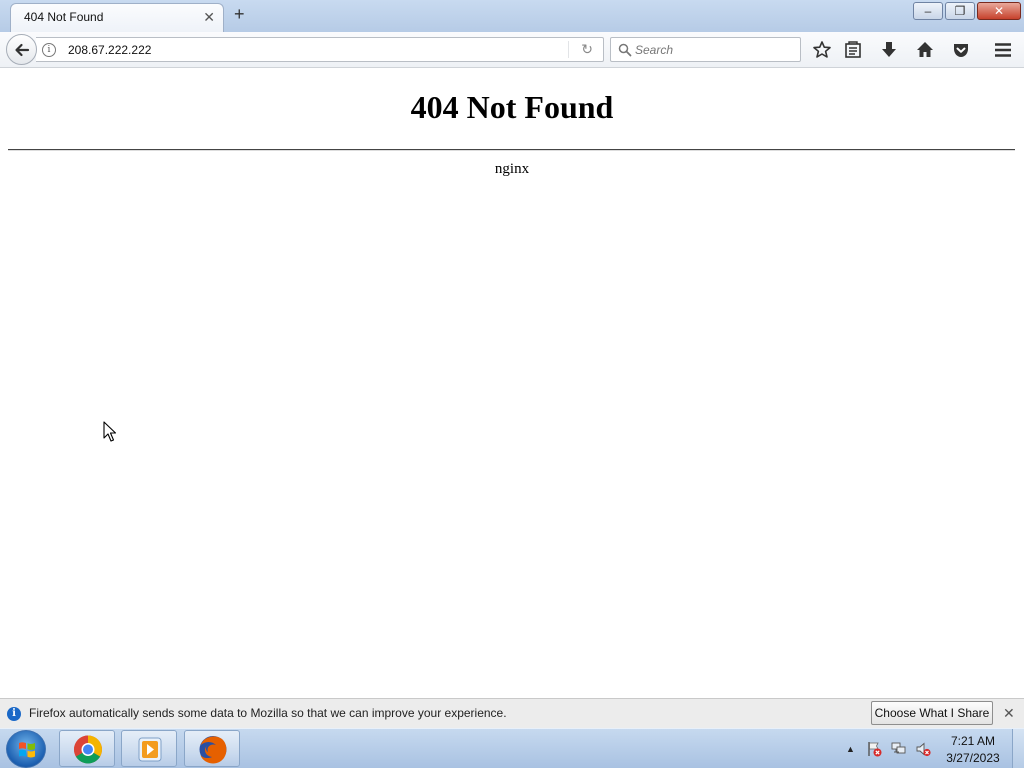  I want to click on horizontal-rule, so click(511, 150).